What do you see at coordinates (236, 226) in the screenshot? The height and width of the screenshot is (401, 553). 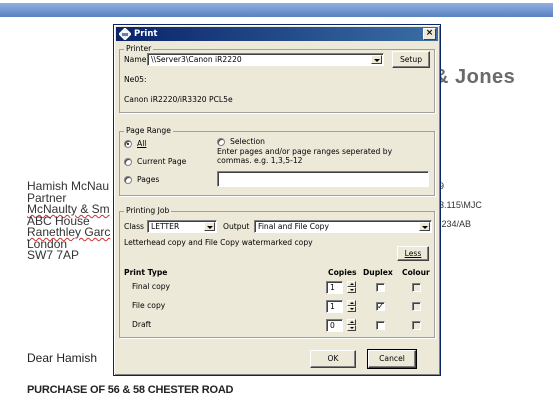 I see `output-label: Output` at bounding box center [236, 226].